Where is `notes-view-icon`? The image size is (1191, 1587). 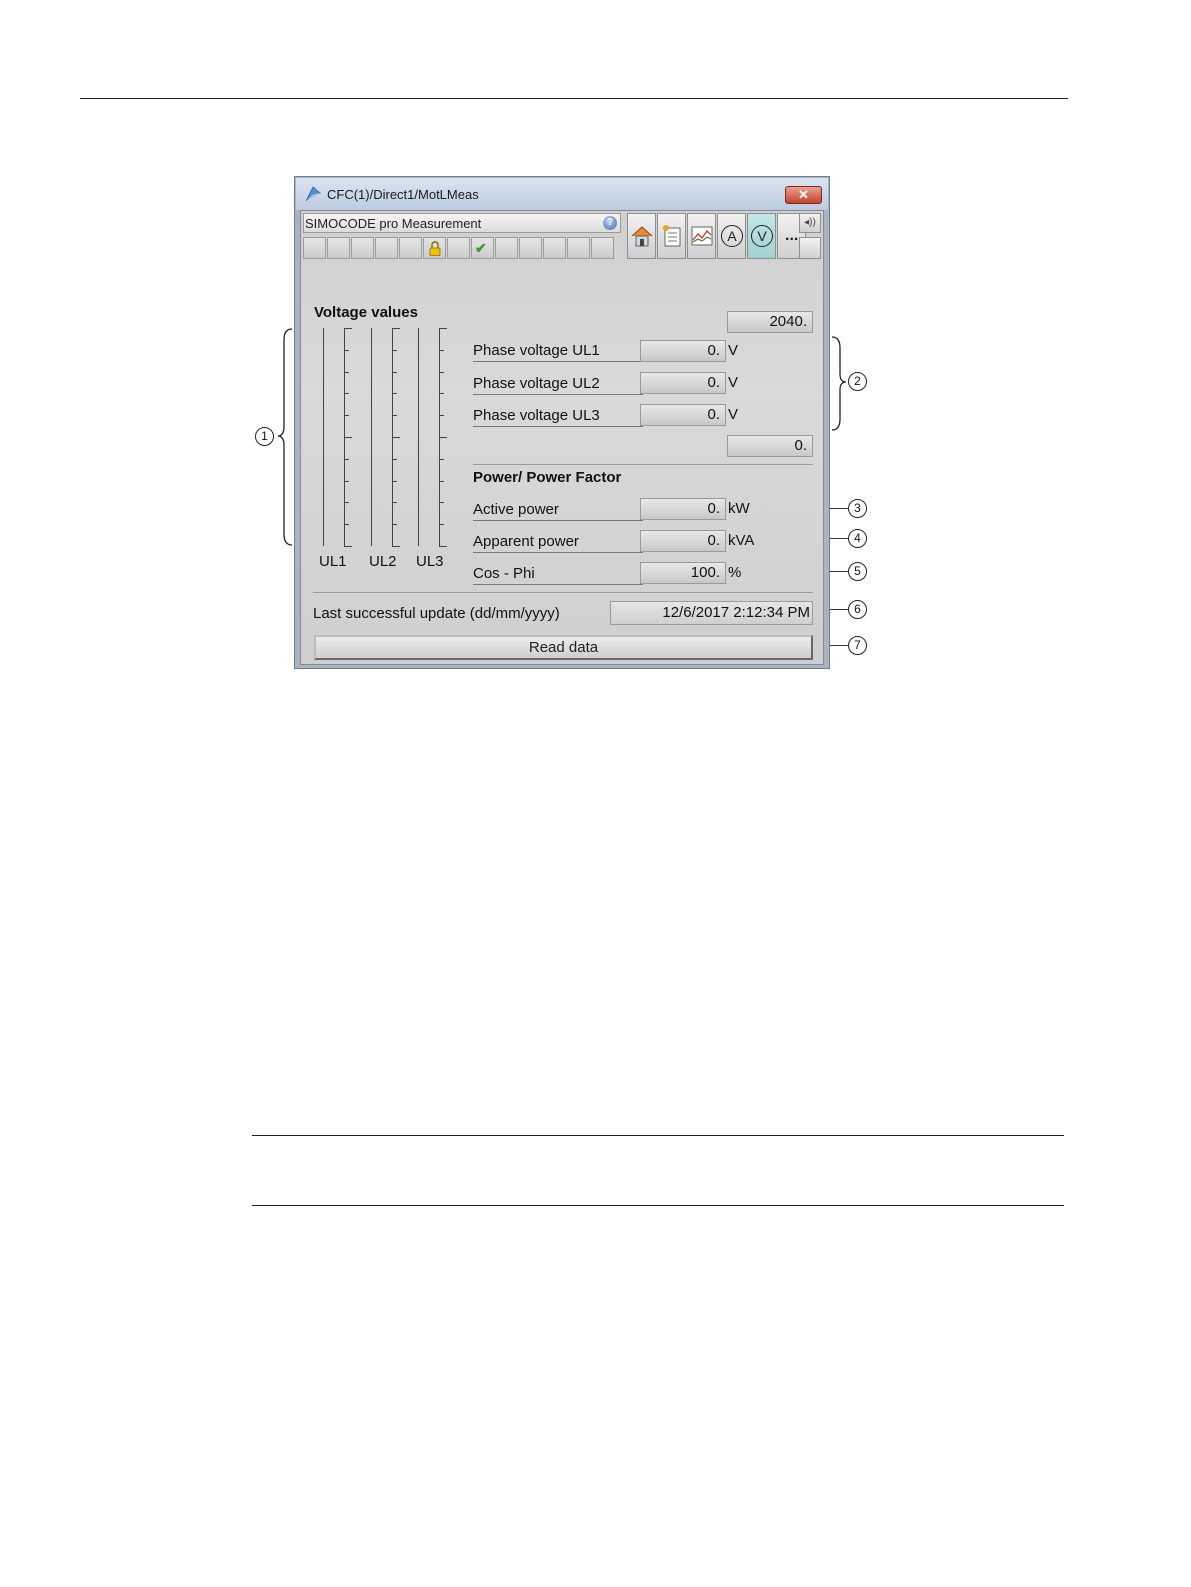 notes-view-icon is located at coordinates (672, 236).